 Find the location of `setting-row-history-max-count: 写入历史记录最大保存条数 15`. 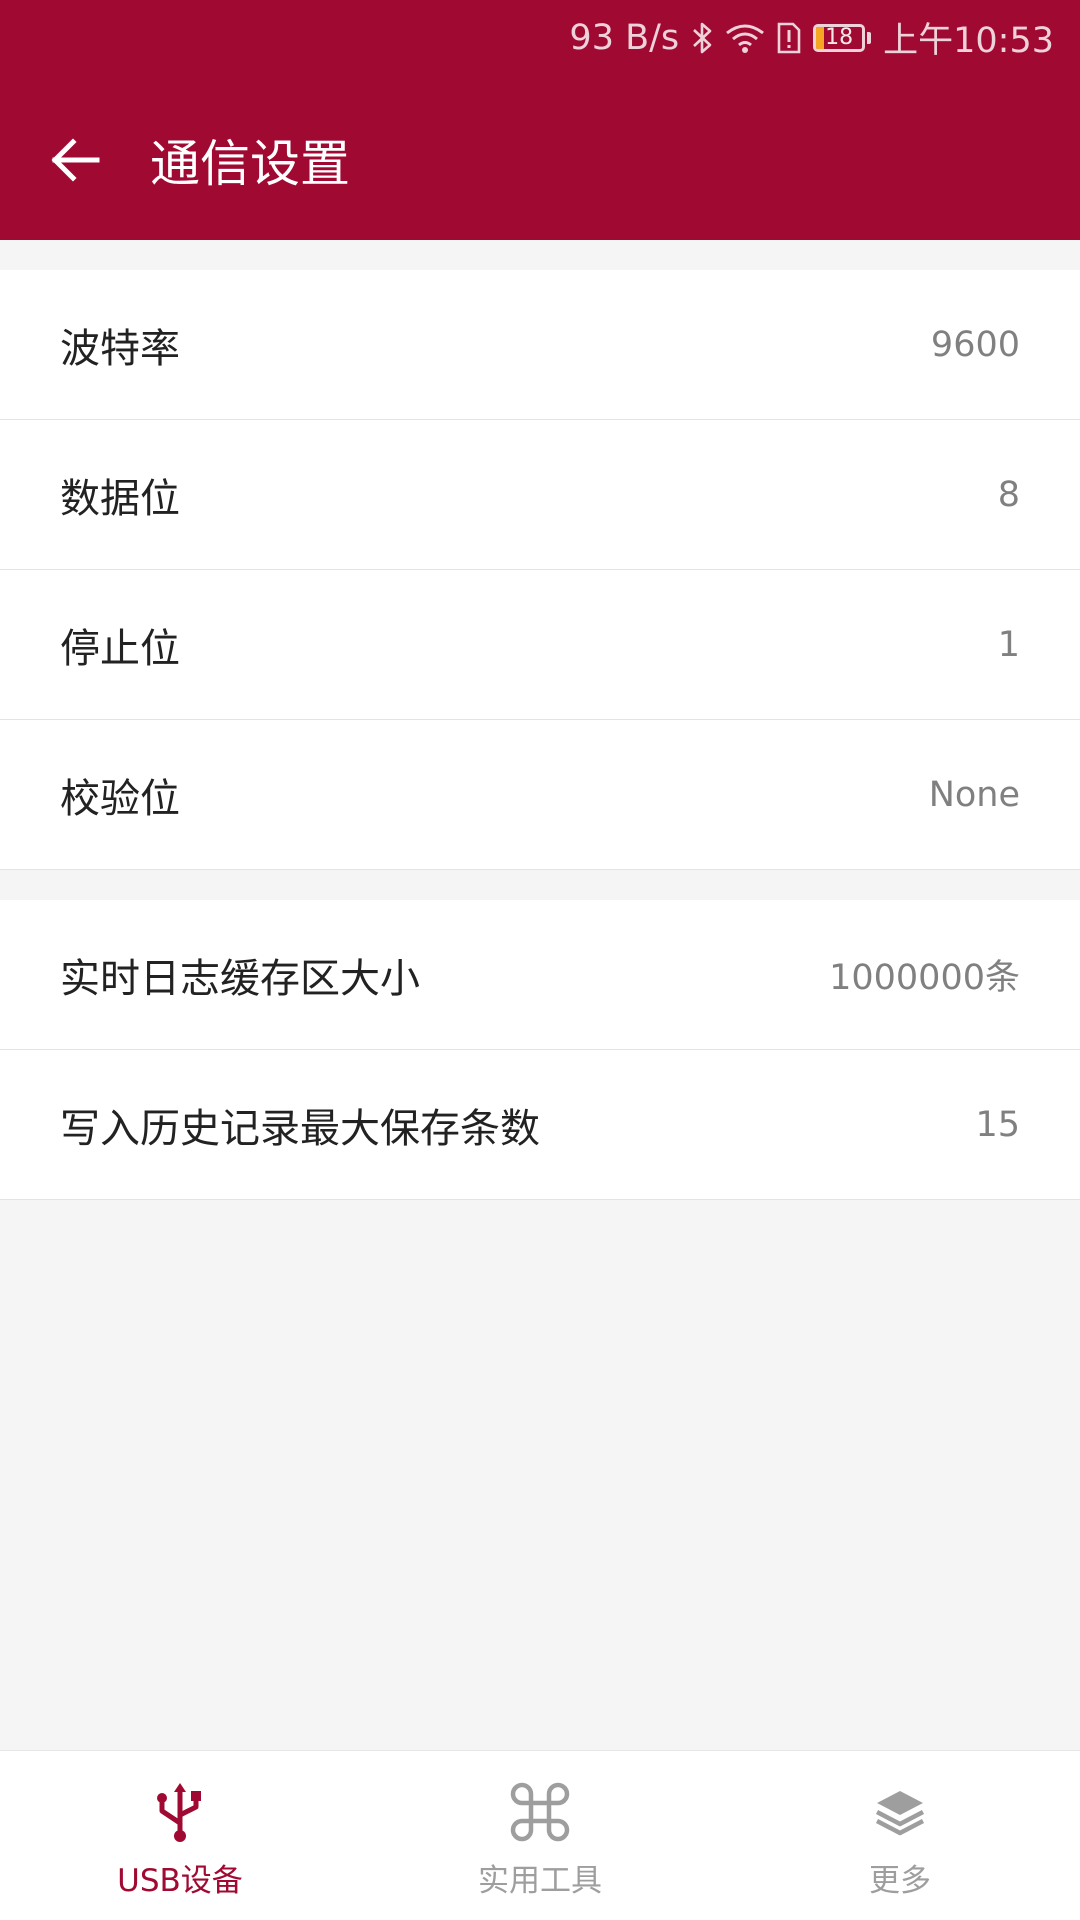

setting-row-history-max-count: 写入历史记录最大保存条数 15 is located at coordinates (540, 1125).